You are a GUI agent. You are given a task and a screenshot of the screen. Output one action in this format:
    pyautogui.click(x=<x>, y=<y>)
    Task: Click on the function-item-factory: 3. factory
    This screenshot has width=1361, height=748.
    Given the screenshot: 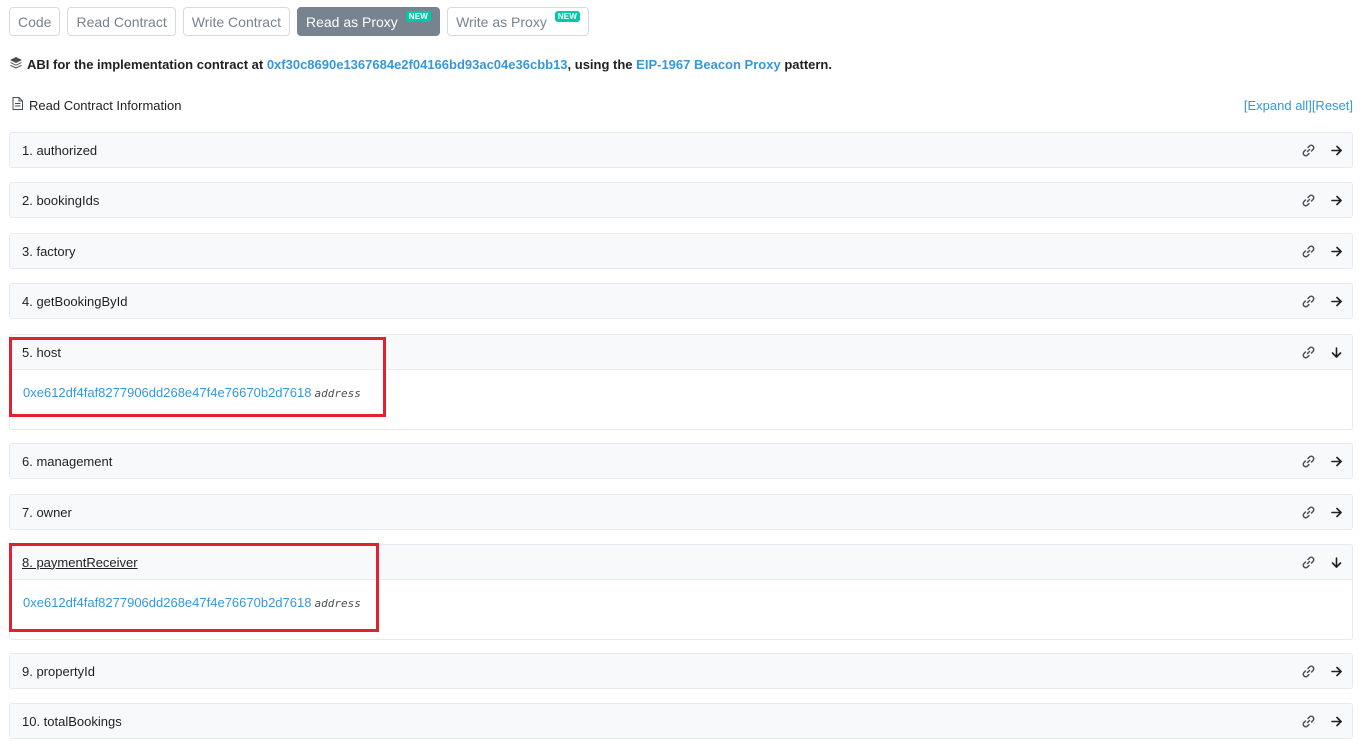 What is the action you would take?
    pyautogui.click(x=681, y=251)
    